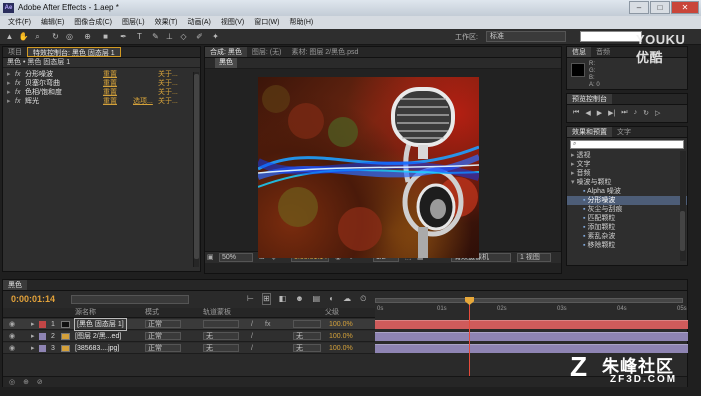 The width and height of the screenshot is (701, 396). I want to click on menu-item: 图像合成(C), so click(93, 22).